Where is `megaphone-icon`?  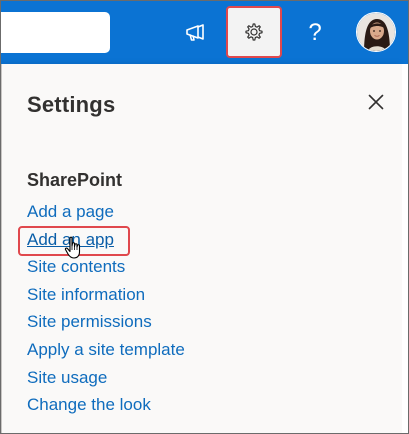 megaphone-icon is located at coordinates (195, 32).